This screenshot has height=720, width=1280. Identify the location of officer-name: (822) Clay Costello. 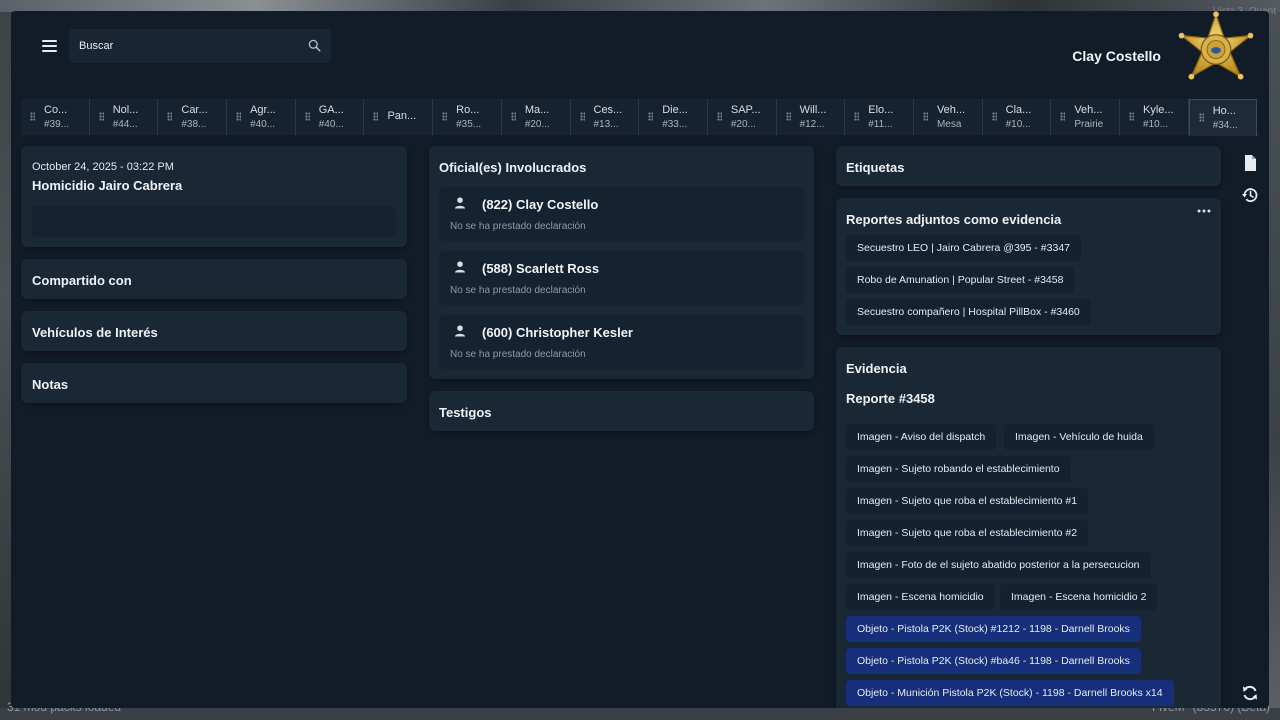
(540, 204).